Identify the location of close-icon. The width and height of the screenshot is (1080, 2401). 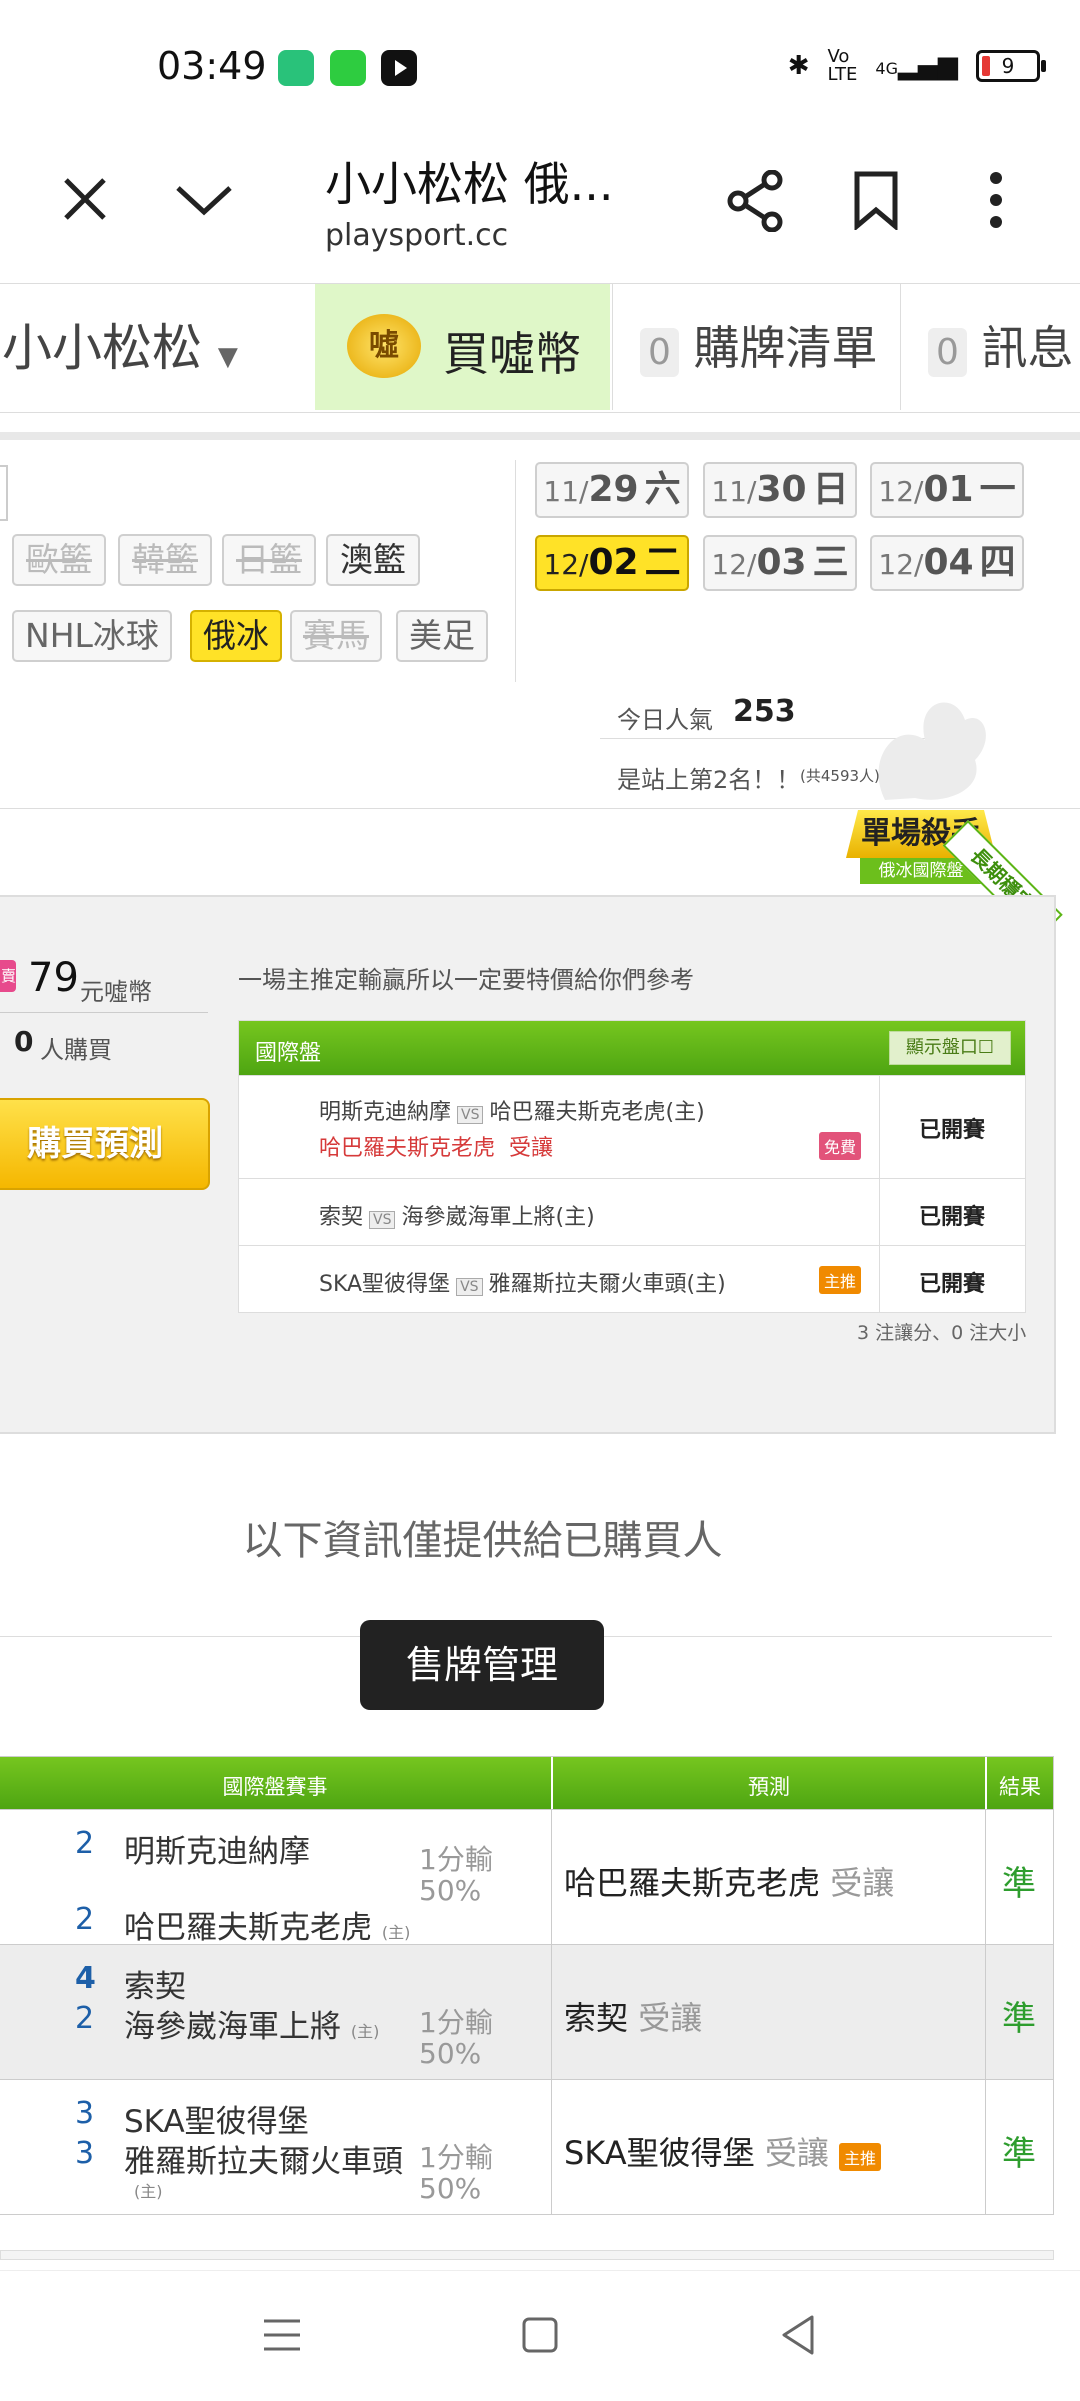
(85, 199).